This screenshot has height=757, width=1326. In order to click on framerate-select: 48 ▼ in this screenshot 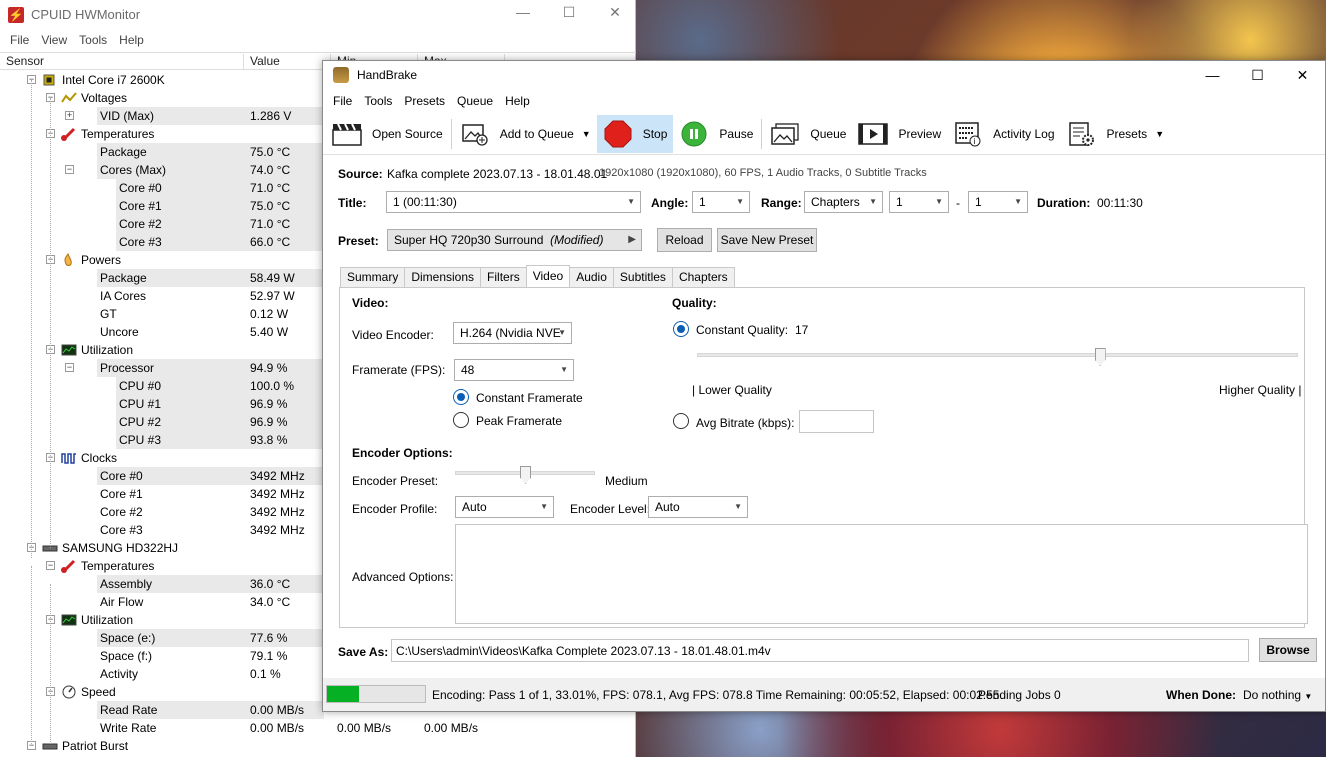, I will do `click(514, 370)`.